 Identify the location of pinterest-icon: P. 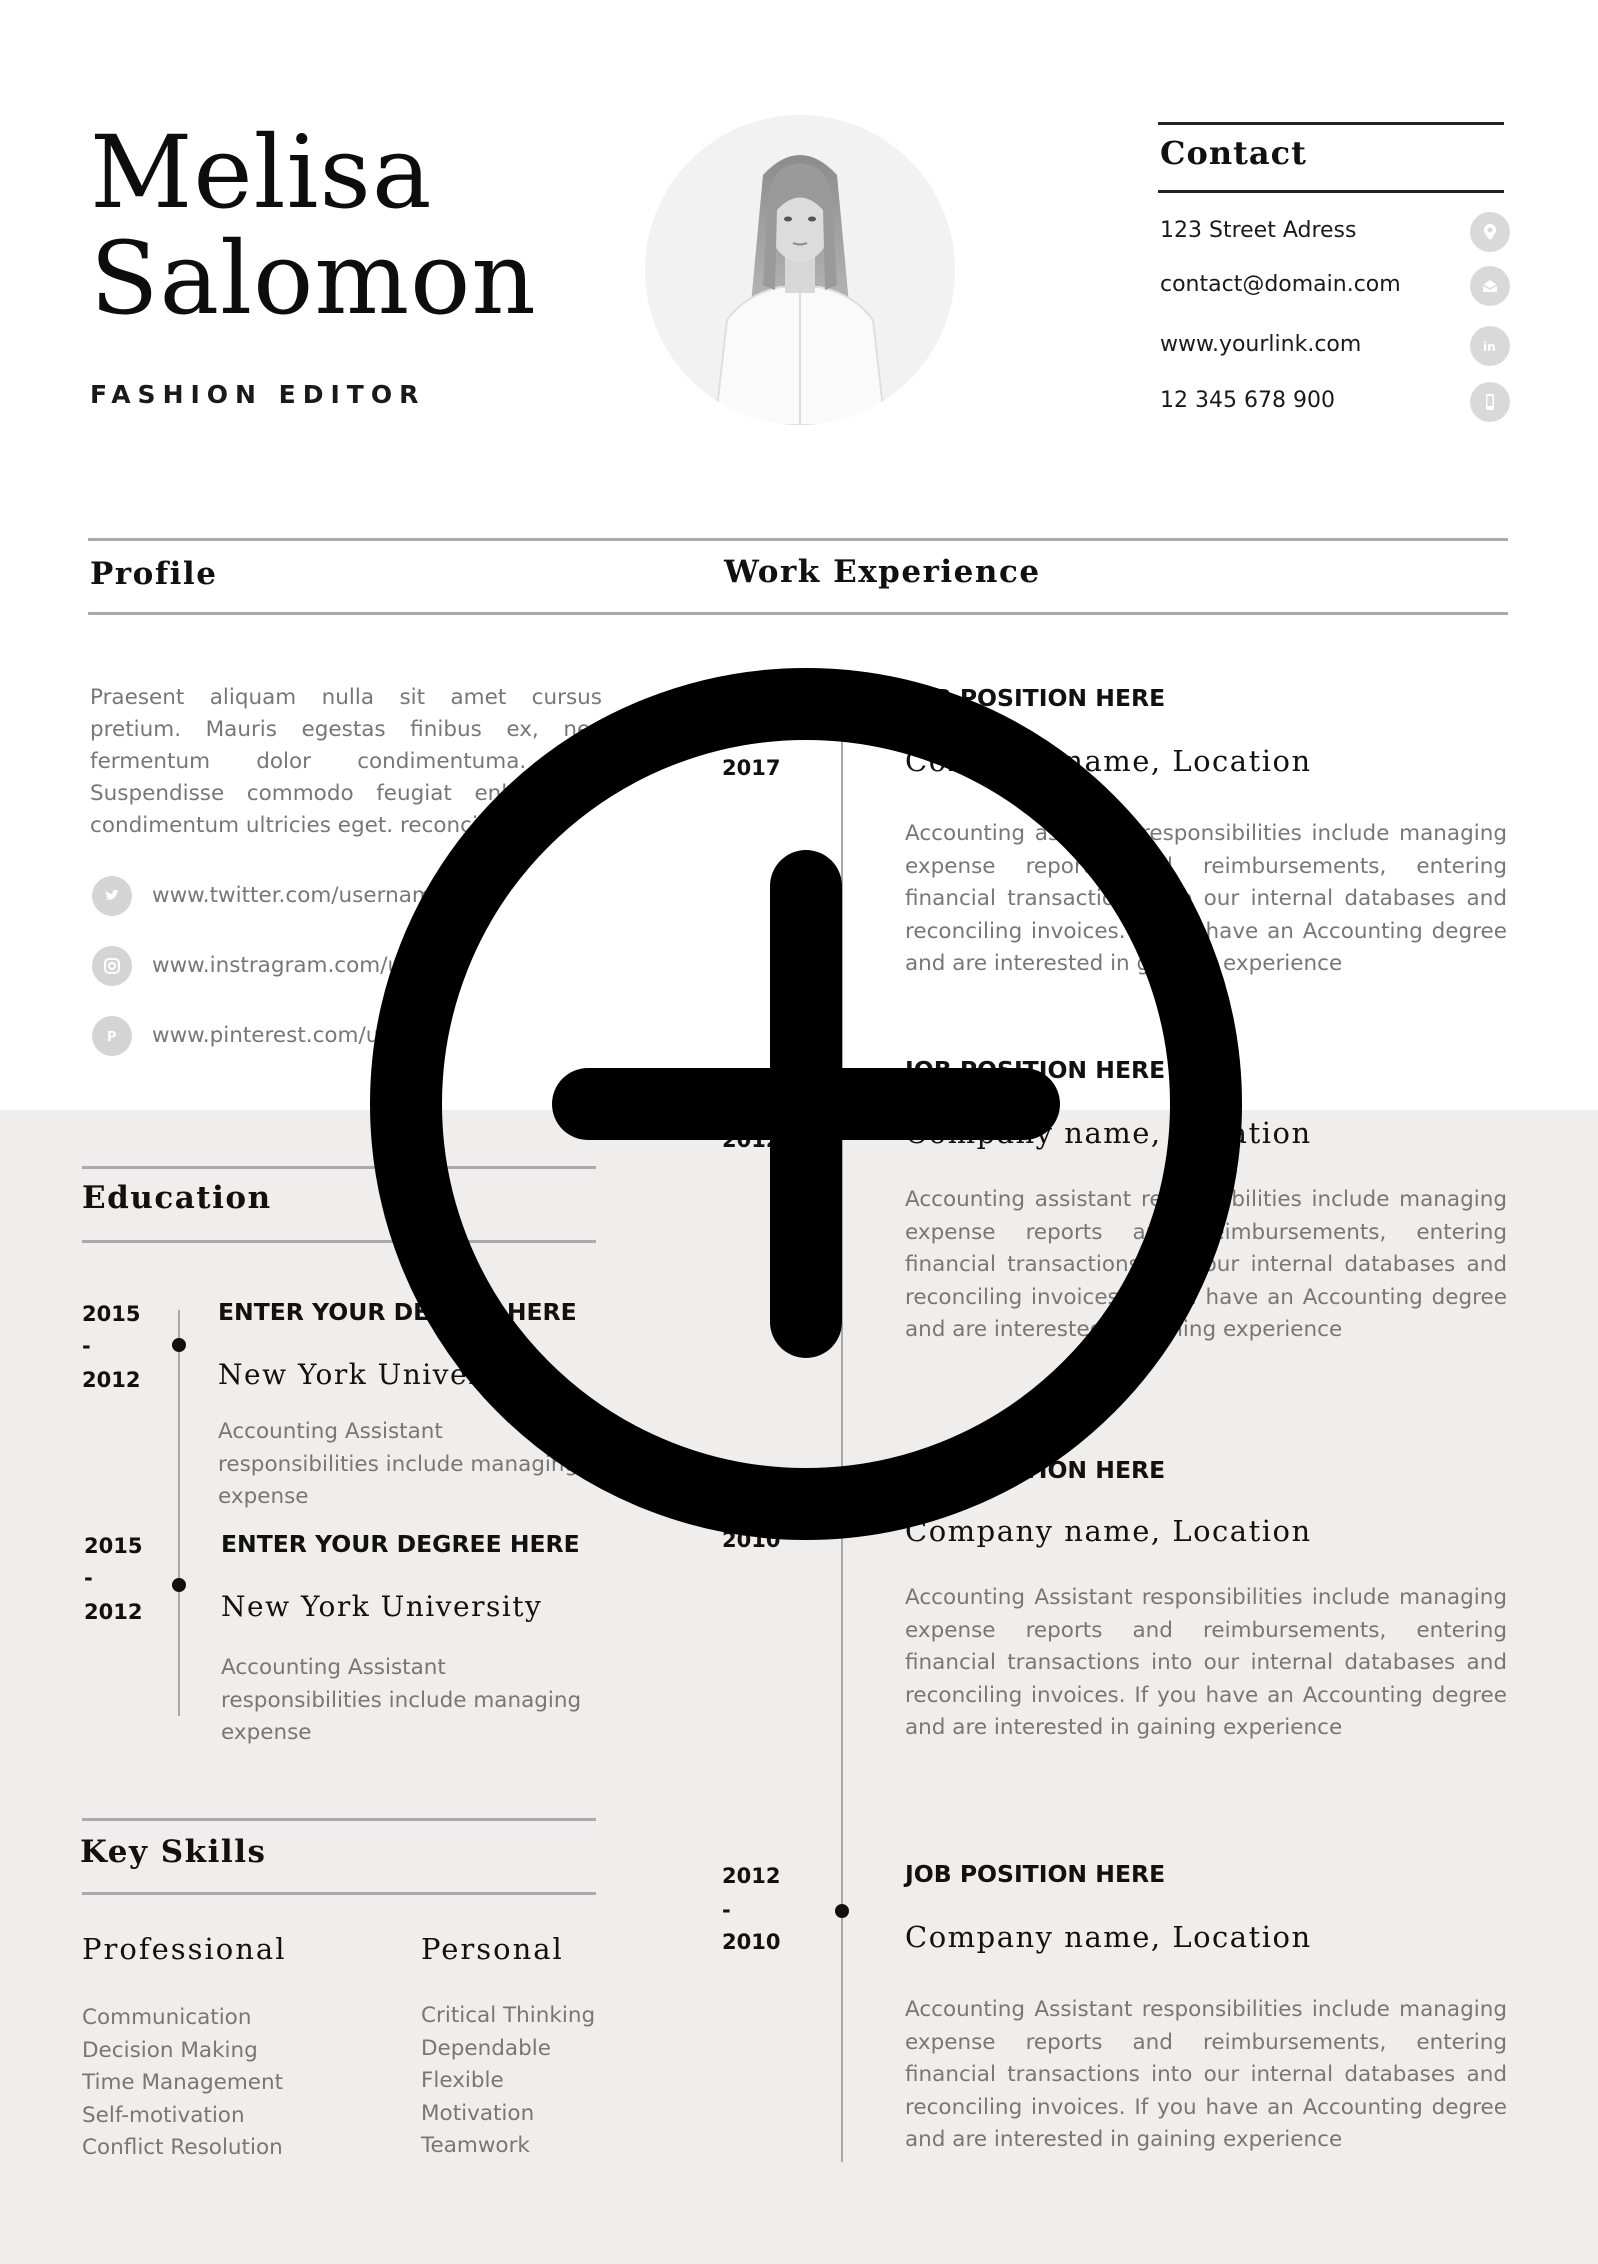
(112, 1036).